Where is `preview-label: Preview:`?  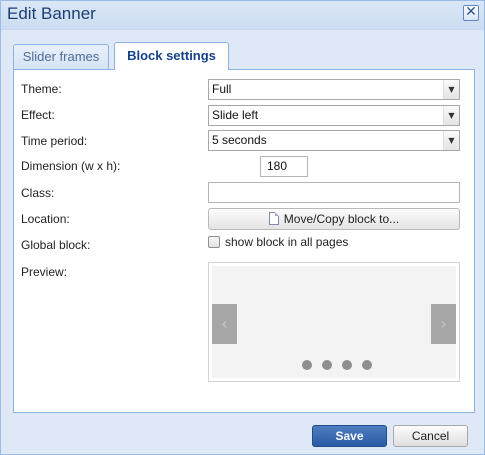
preview-label: Preview: is located at coordinates (44, 272).